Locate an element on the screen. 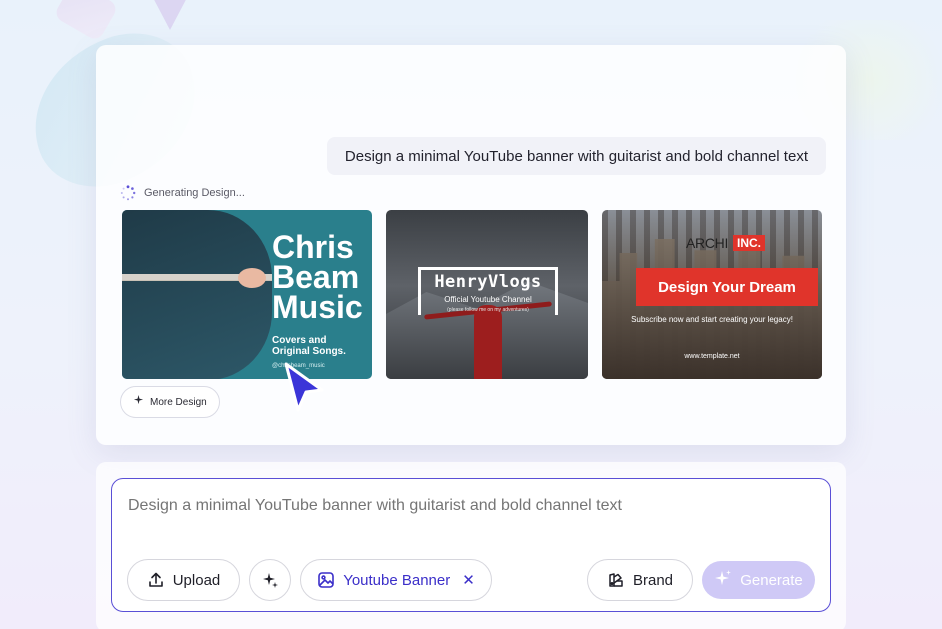 The height and width of the screenshot is (629, 942). upload-icon is located at coordinates (156, 580).